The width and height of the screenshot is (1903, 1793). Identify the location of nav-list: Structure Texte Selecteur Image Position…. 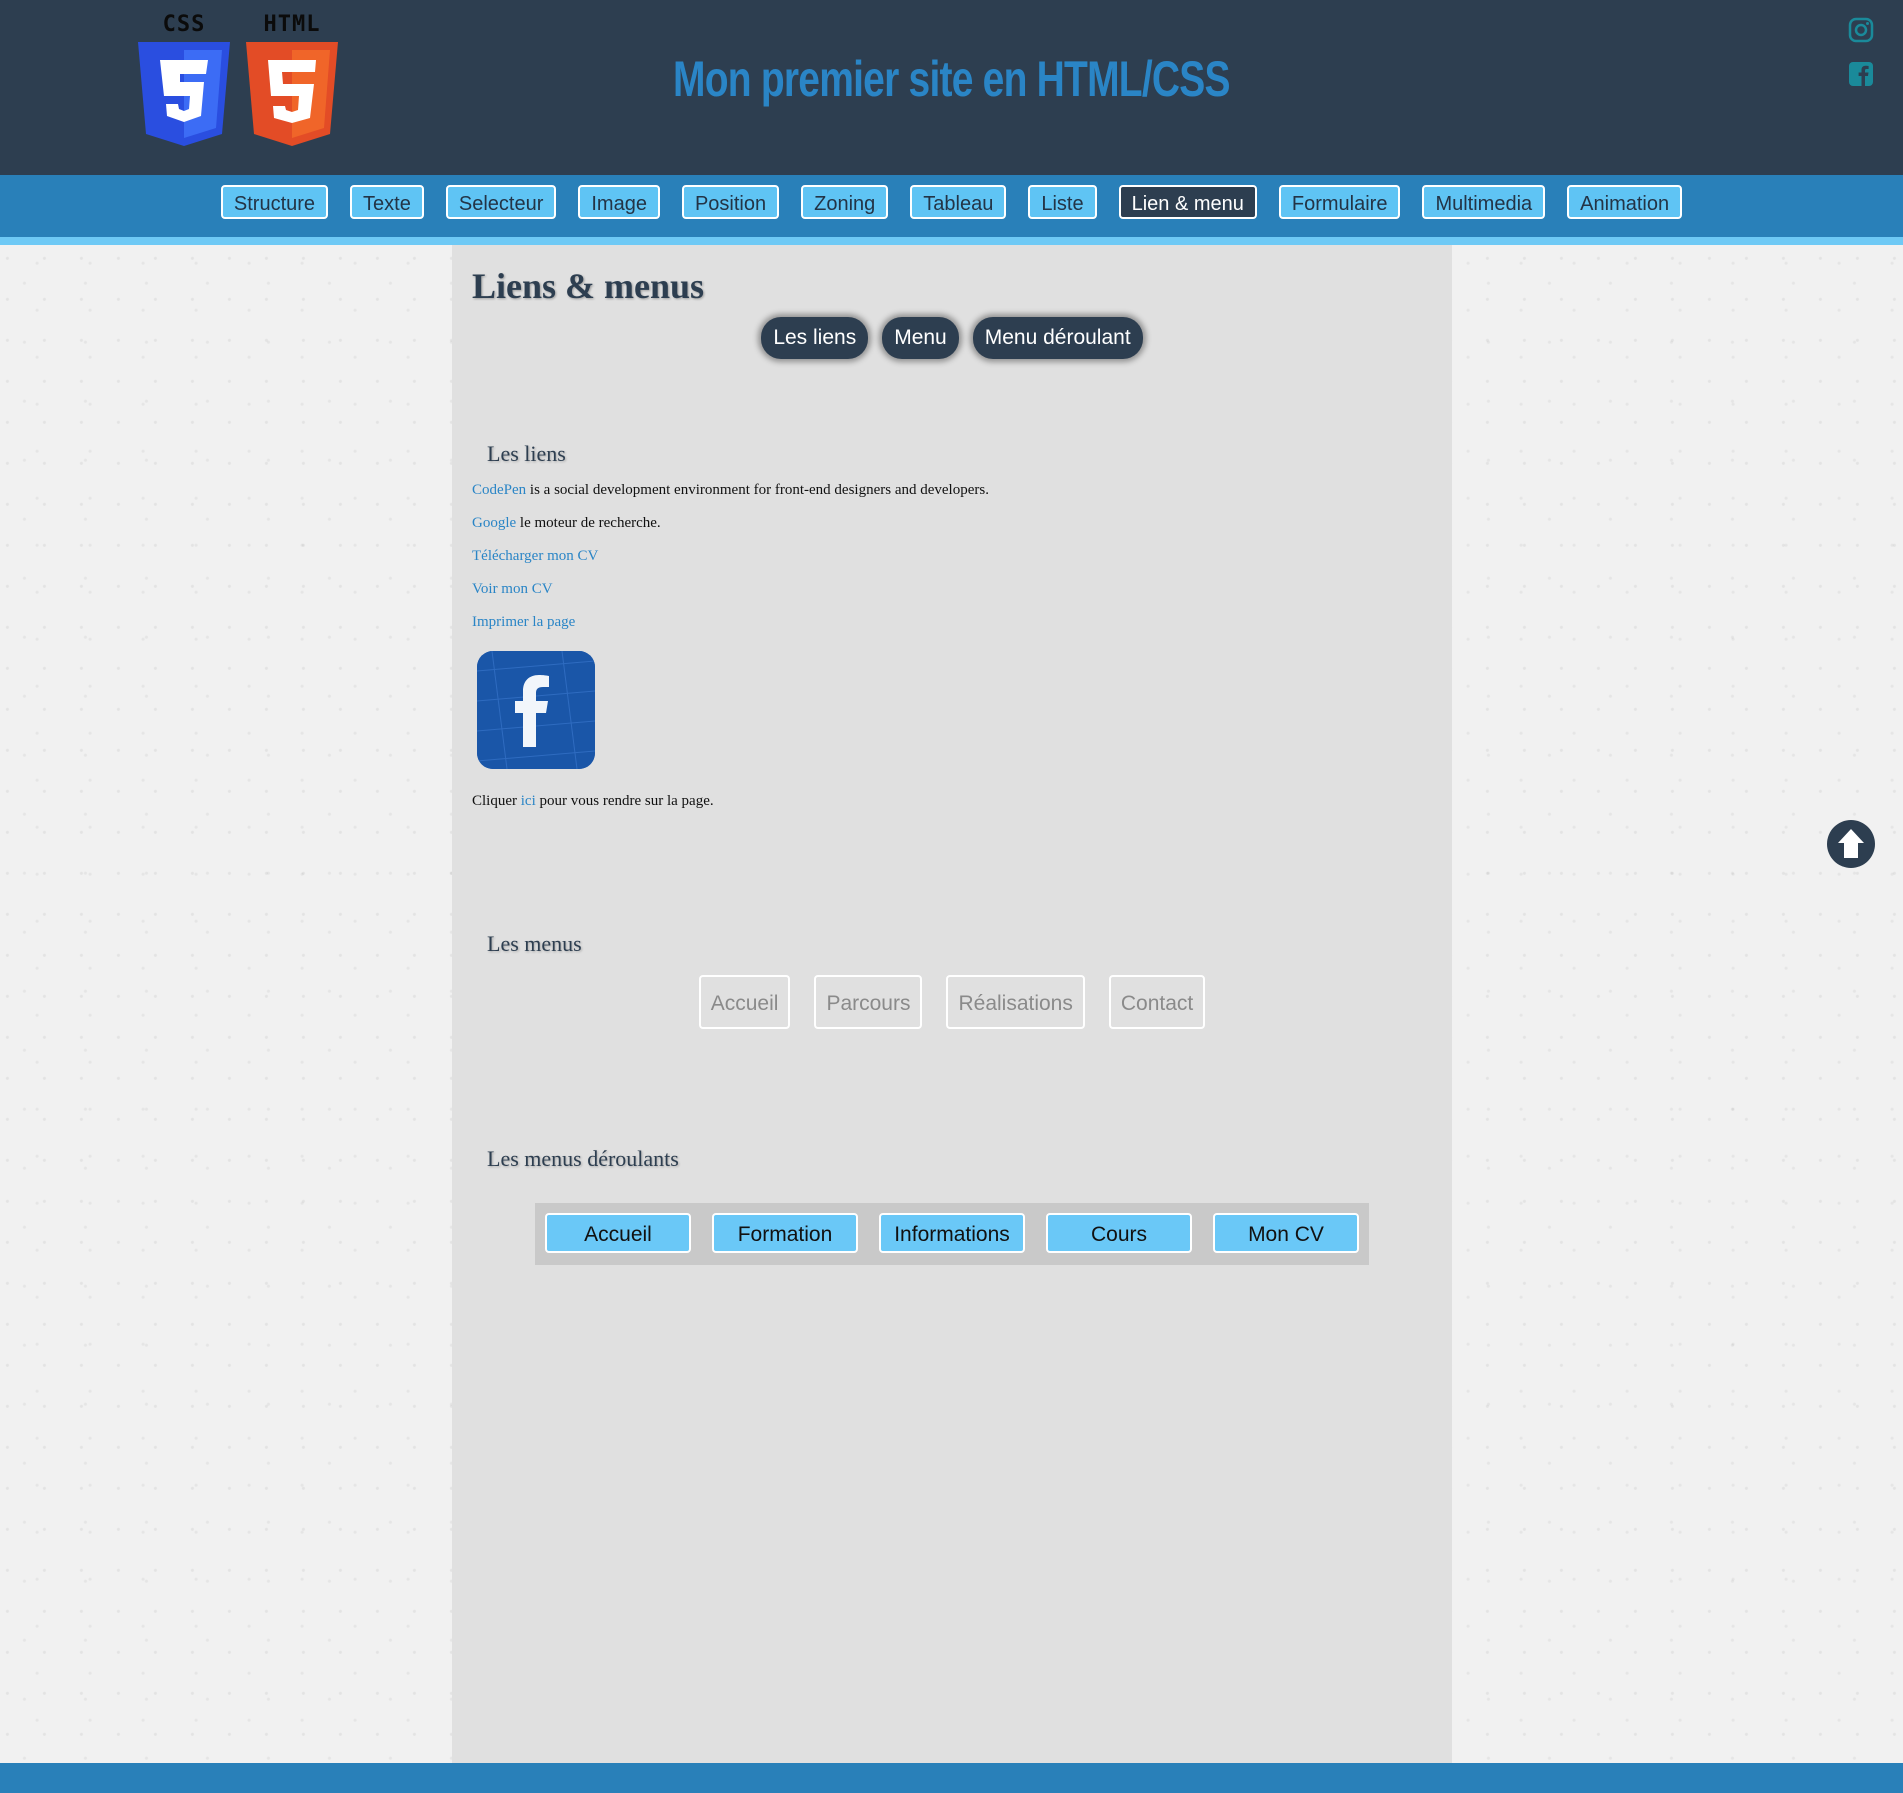
(951, 202).